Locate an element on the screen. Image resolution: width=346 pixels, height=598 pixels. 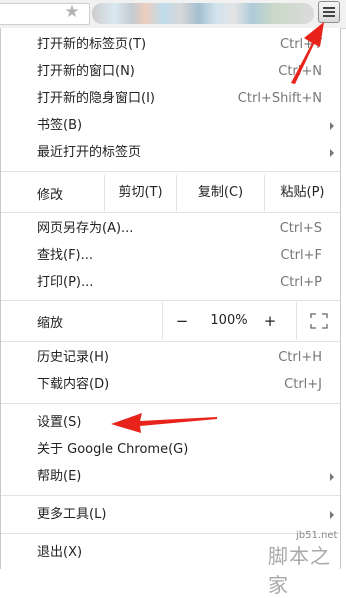
shortcut-label: Ctrl+P is located at coordinates (301, 282).